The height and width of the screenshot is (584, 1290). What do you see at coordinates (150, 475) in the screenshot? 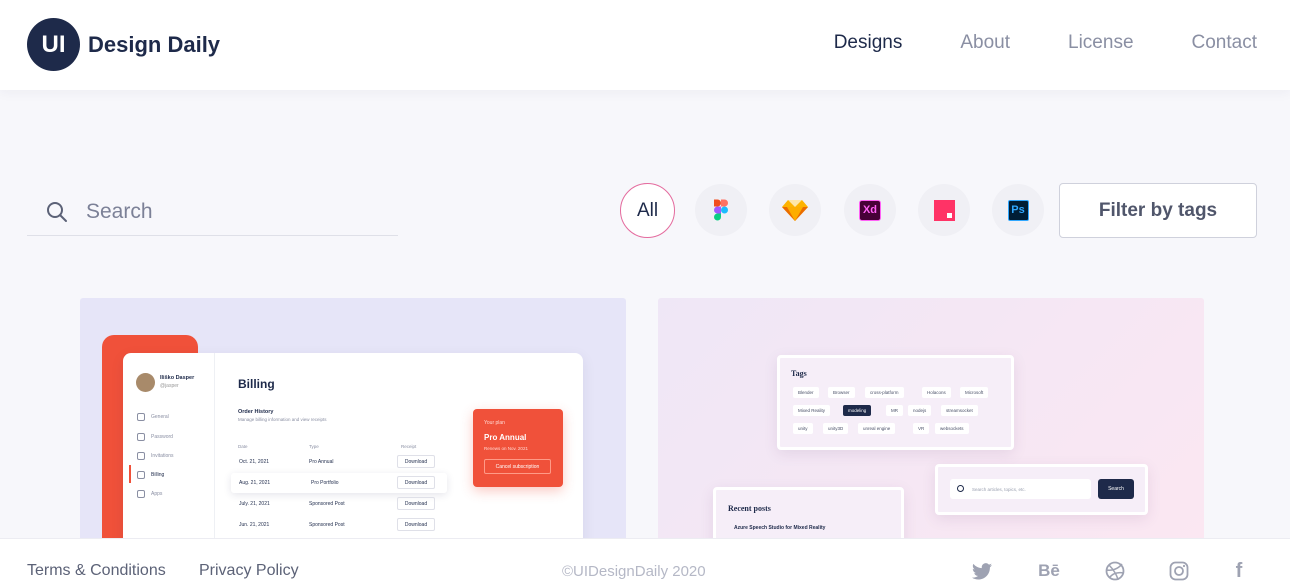
I see `sidebar-item-billing: Billing` at bounding box center [150, 475].